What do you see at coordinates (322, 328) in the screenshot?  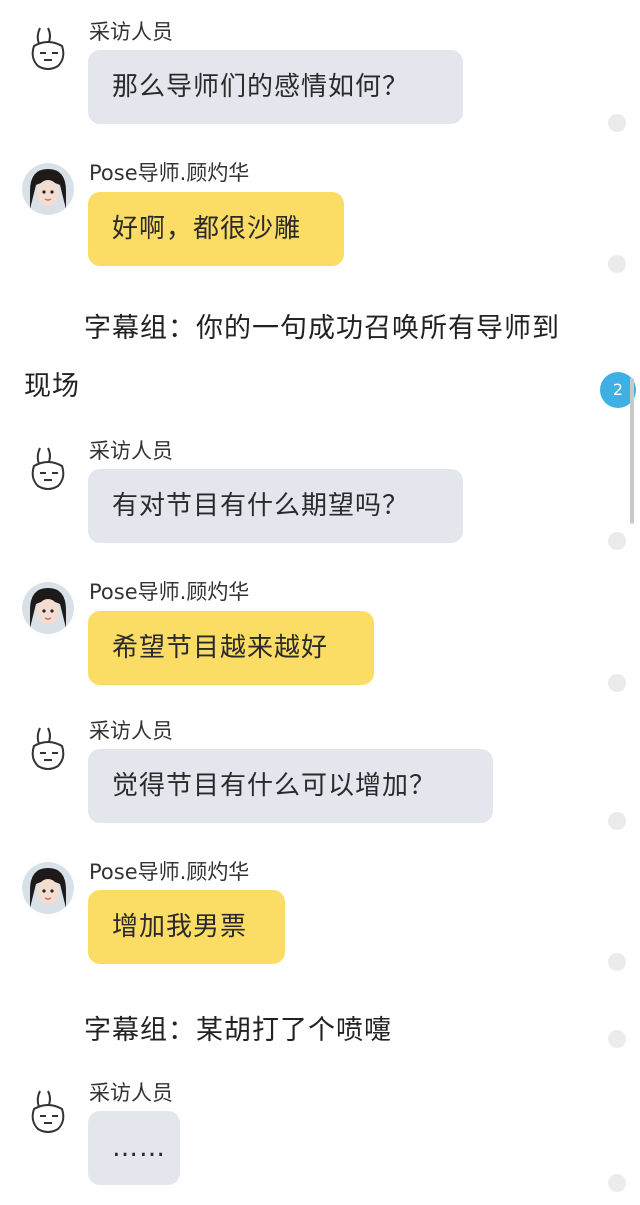 I see `narration-line: 字幕组：你的一句成功召唤所有导师到` at bounding box center [322, 328].